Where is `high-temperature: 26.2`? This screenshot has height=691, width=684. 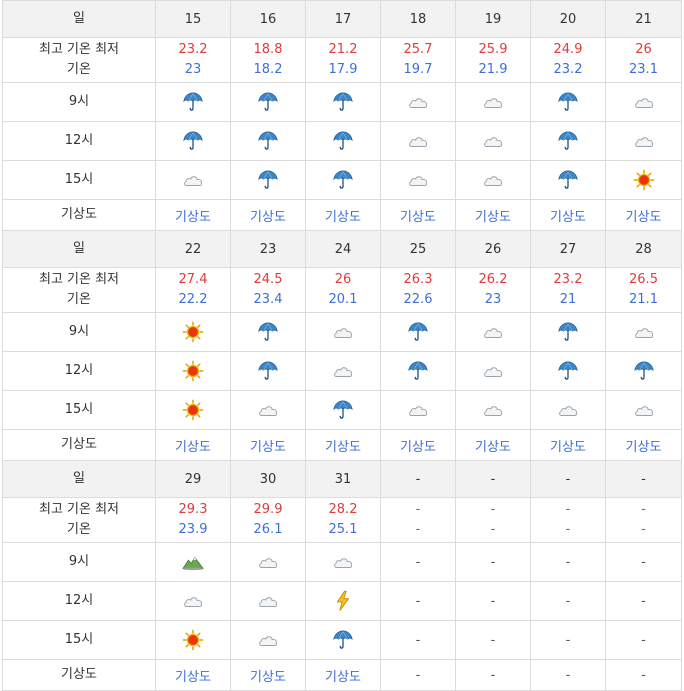 high-temperature: 26.2 is located at coordinates (493, 279).